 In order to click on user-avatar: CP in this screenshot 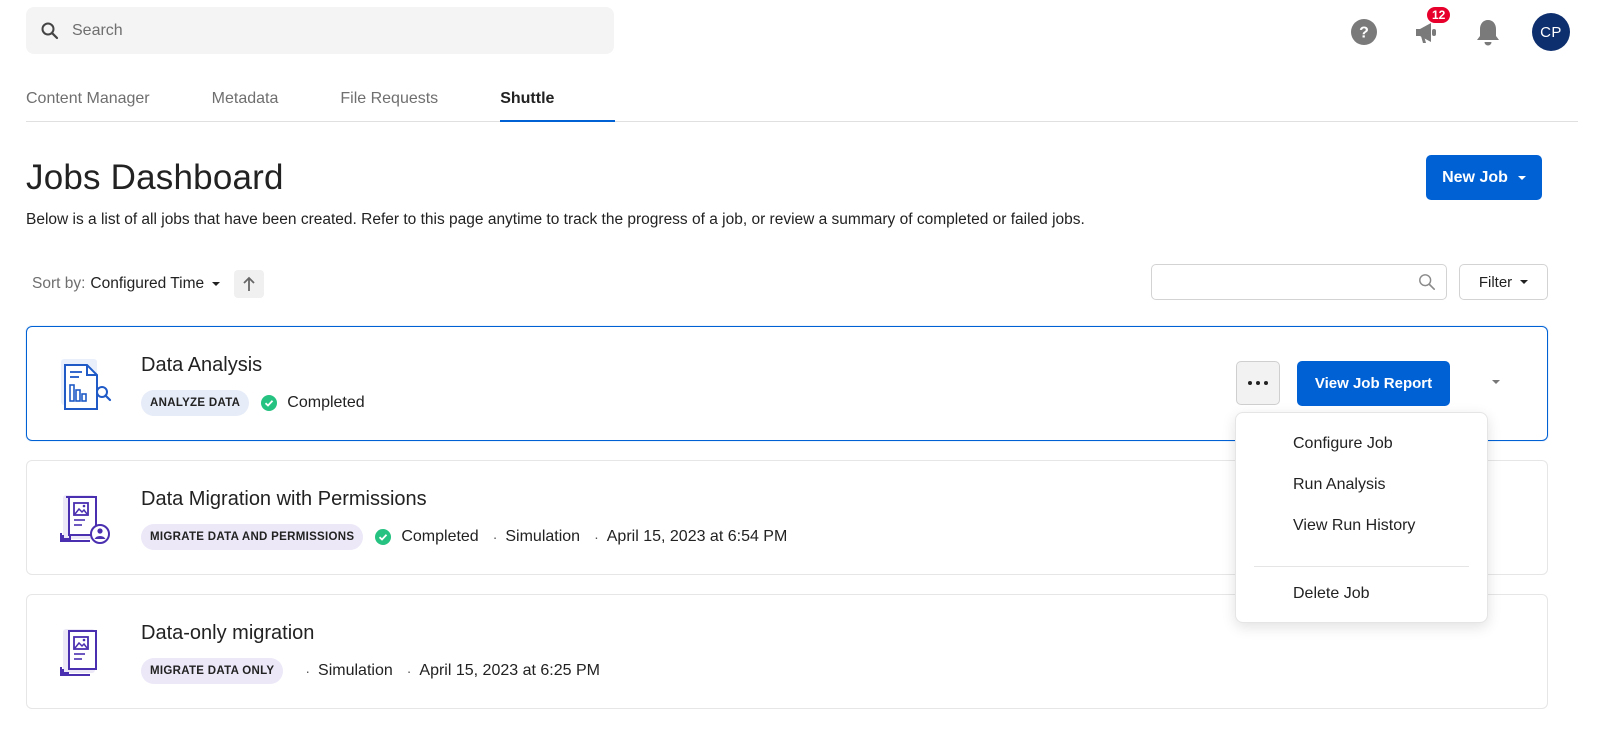, I will do `click(1551, 32)`.